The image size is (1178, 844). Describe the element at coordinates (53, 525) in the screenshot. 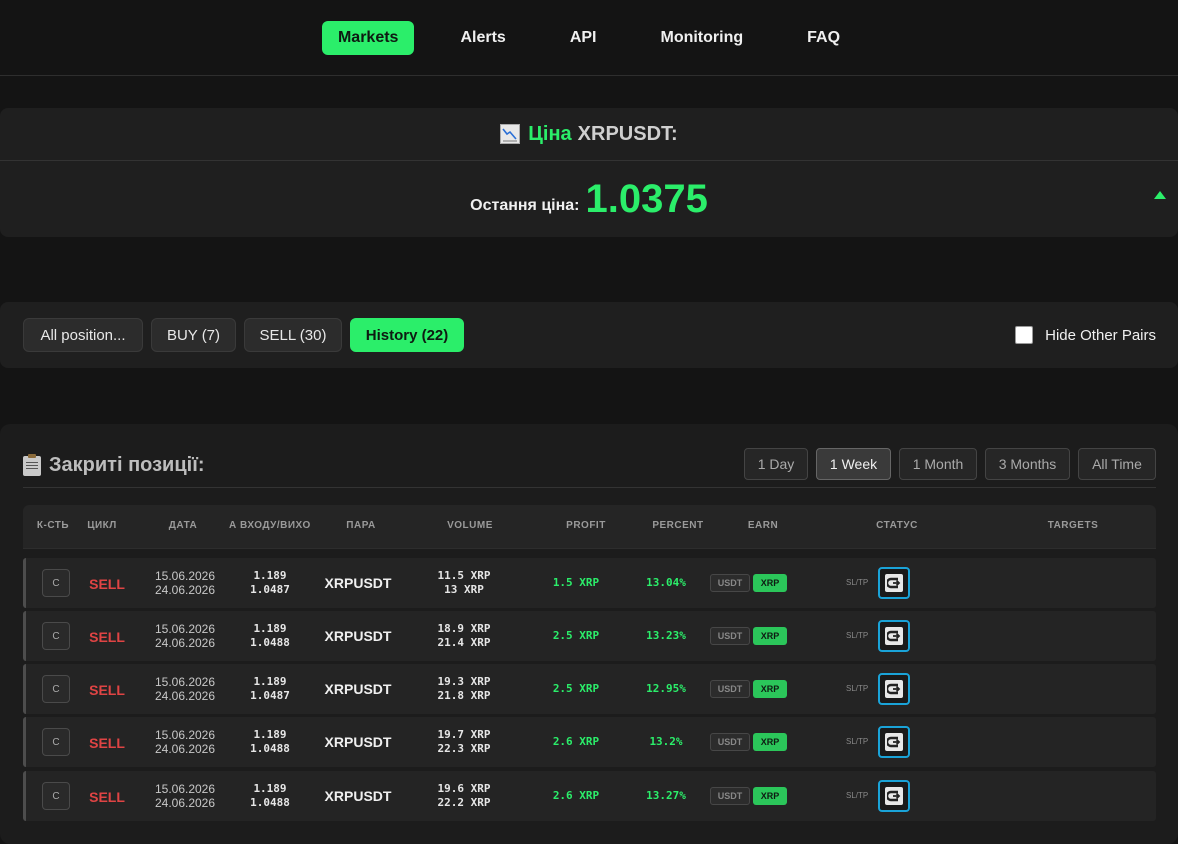

I see `col-qty: К-СТЬ` at that location.